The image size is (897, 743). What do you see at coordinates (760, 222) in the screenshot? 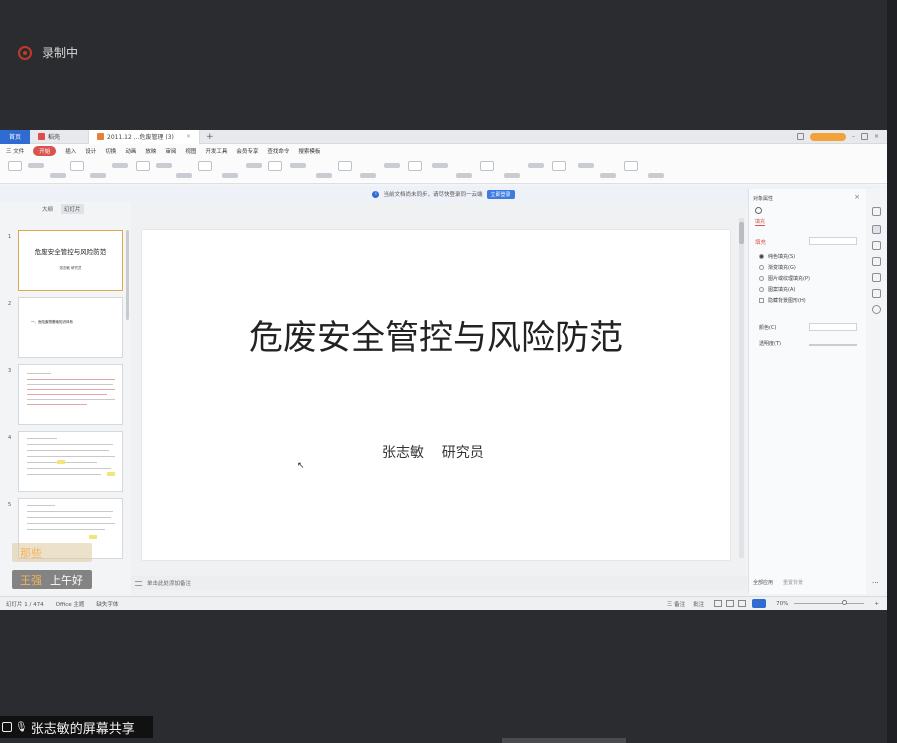
I see `fill-tab: 填充` at bounding box center [760, 222].